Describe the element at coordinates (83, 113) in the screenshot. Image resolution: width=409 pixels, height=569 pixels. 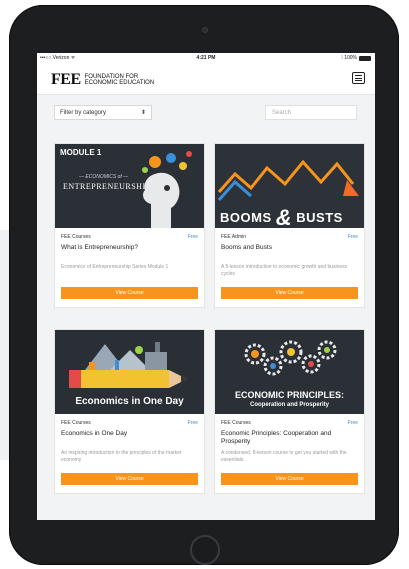
I see `category-filter-value: Filter by category` at that location.